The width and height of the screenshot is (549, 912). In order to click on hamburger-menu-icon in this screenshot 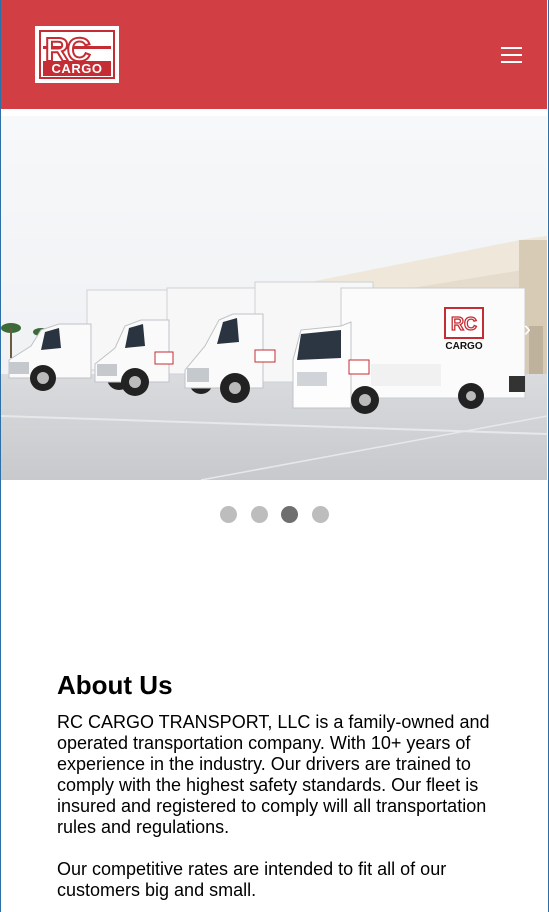, I will do `click(512, 55)`.